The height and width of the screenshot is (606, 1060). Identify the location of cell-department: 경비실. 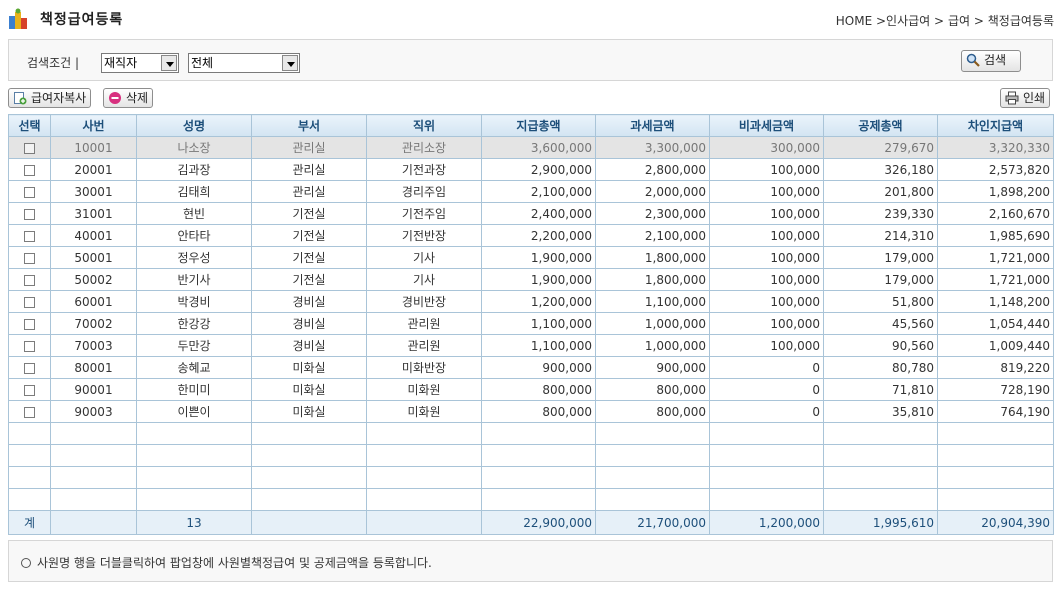
(309, 323).